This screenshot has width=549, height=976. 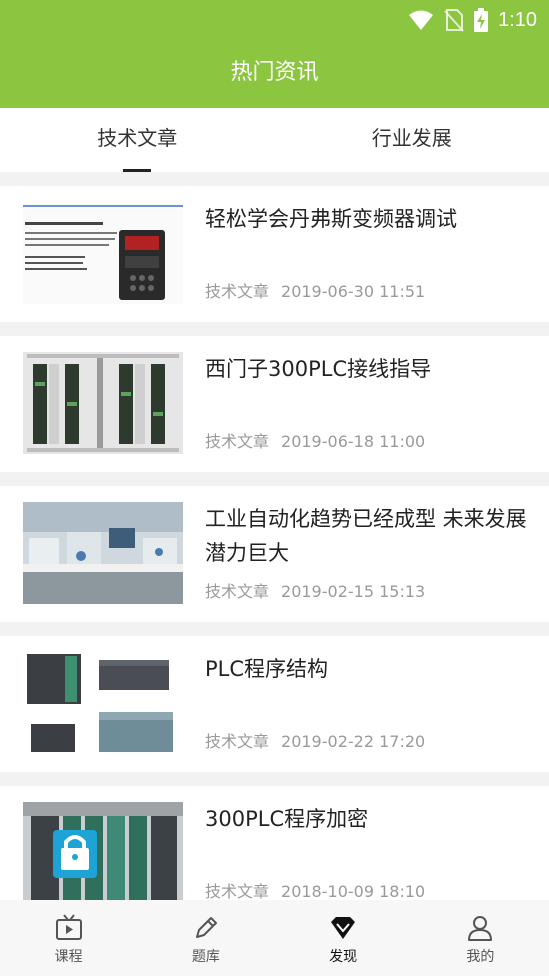 What do you see at coordinates (353, 891) in the screenshot?
I see `article-date: 2018-10-09 18:10` at bounding box center [353, 891].